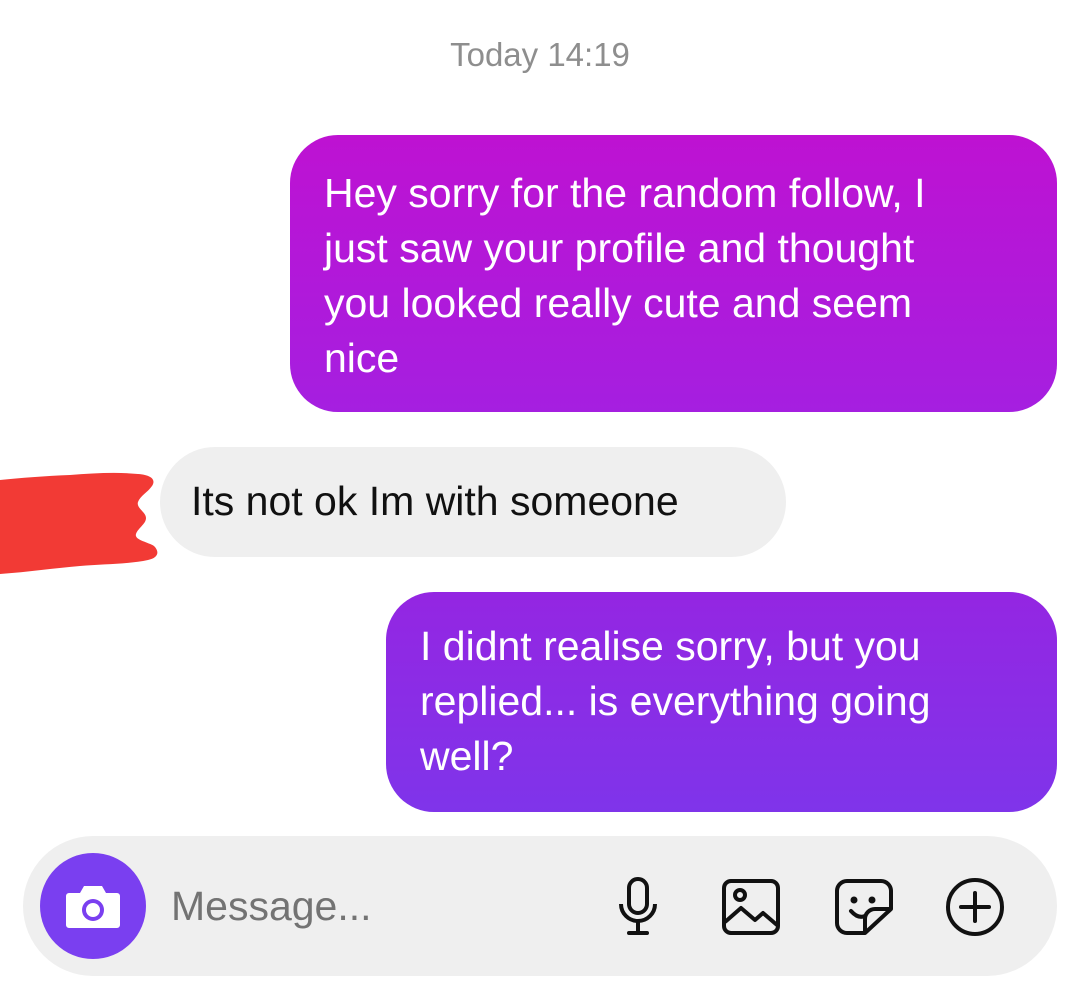 The width and height of the screenshot is (1080, 999). What do you see at coordinates (670, 646) in the screenshot?
I see `message-line: I didnt realise sorry, but you` at bounding box center [670, 646].